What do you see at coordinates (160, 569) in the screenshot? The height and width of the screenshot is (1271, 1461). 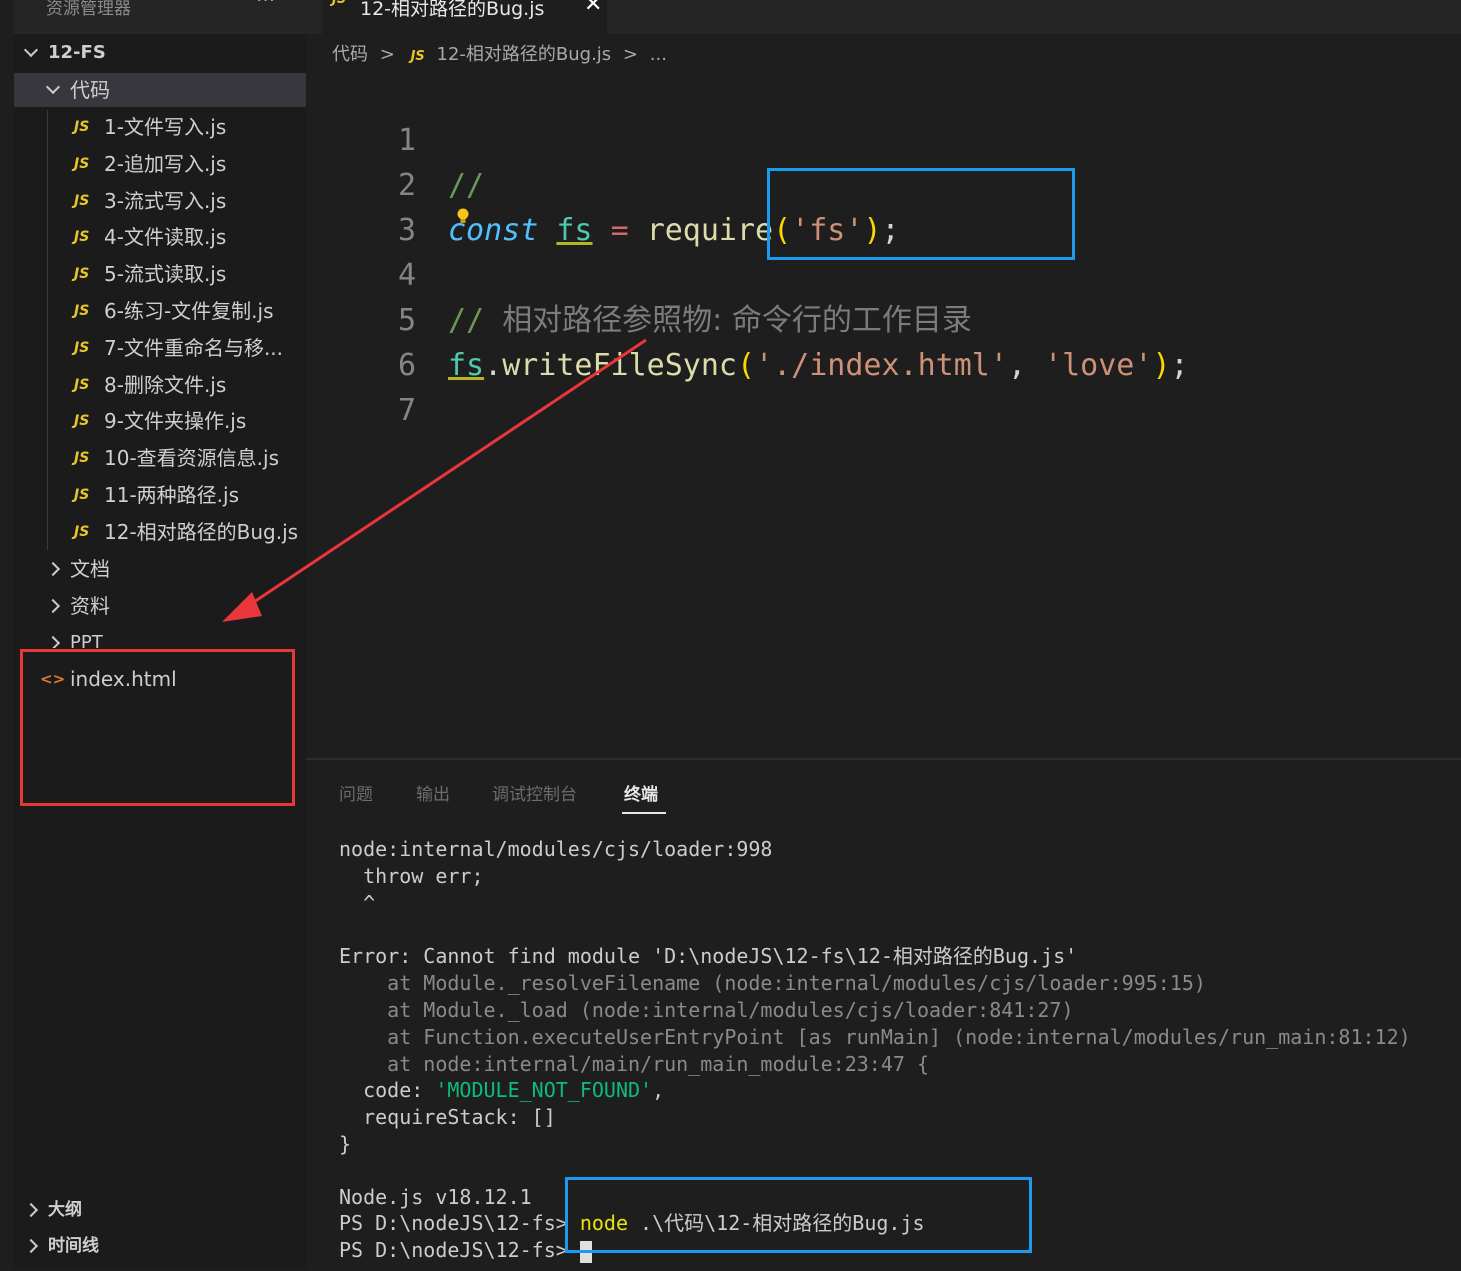 I see `folder-wendang: 文档` at bounding box center [160, 569].